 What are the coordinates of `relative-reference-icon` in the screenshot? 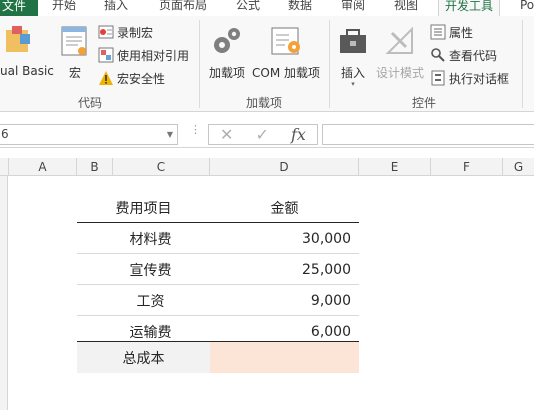 It's located at (106, 55).